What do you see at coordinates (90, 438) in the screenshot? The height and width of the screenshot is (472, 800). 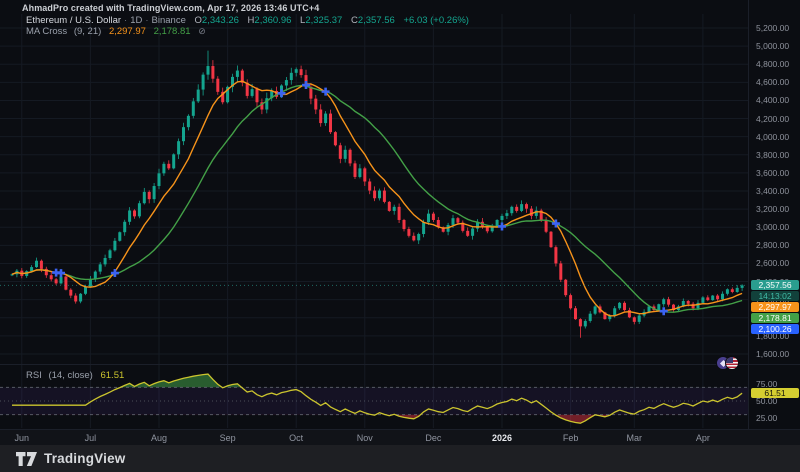 I see `time-axis-label: Jul` at bounding box center [90, 438].